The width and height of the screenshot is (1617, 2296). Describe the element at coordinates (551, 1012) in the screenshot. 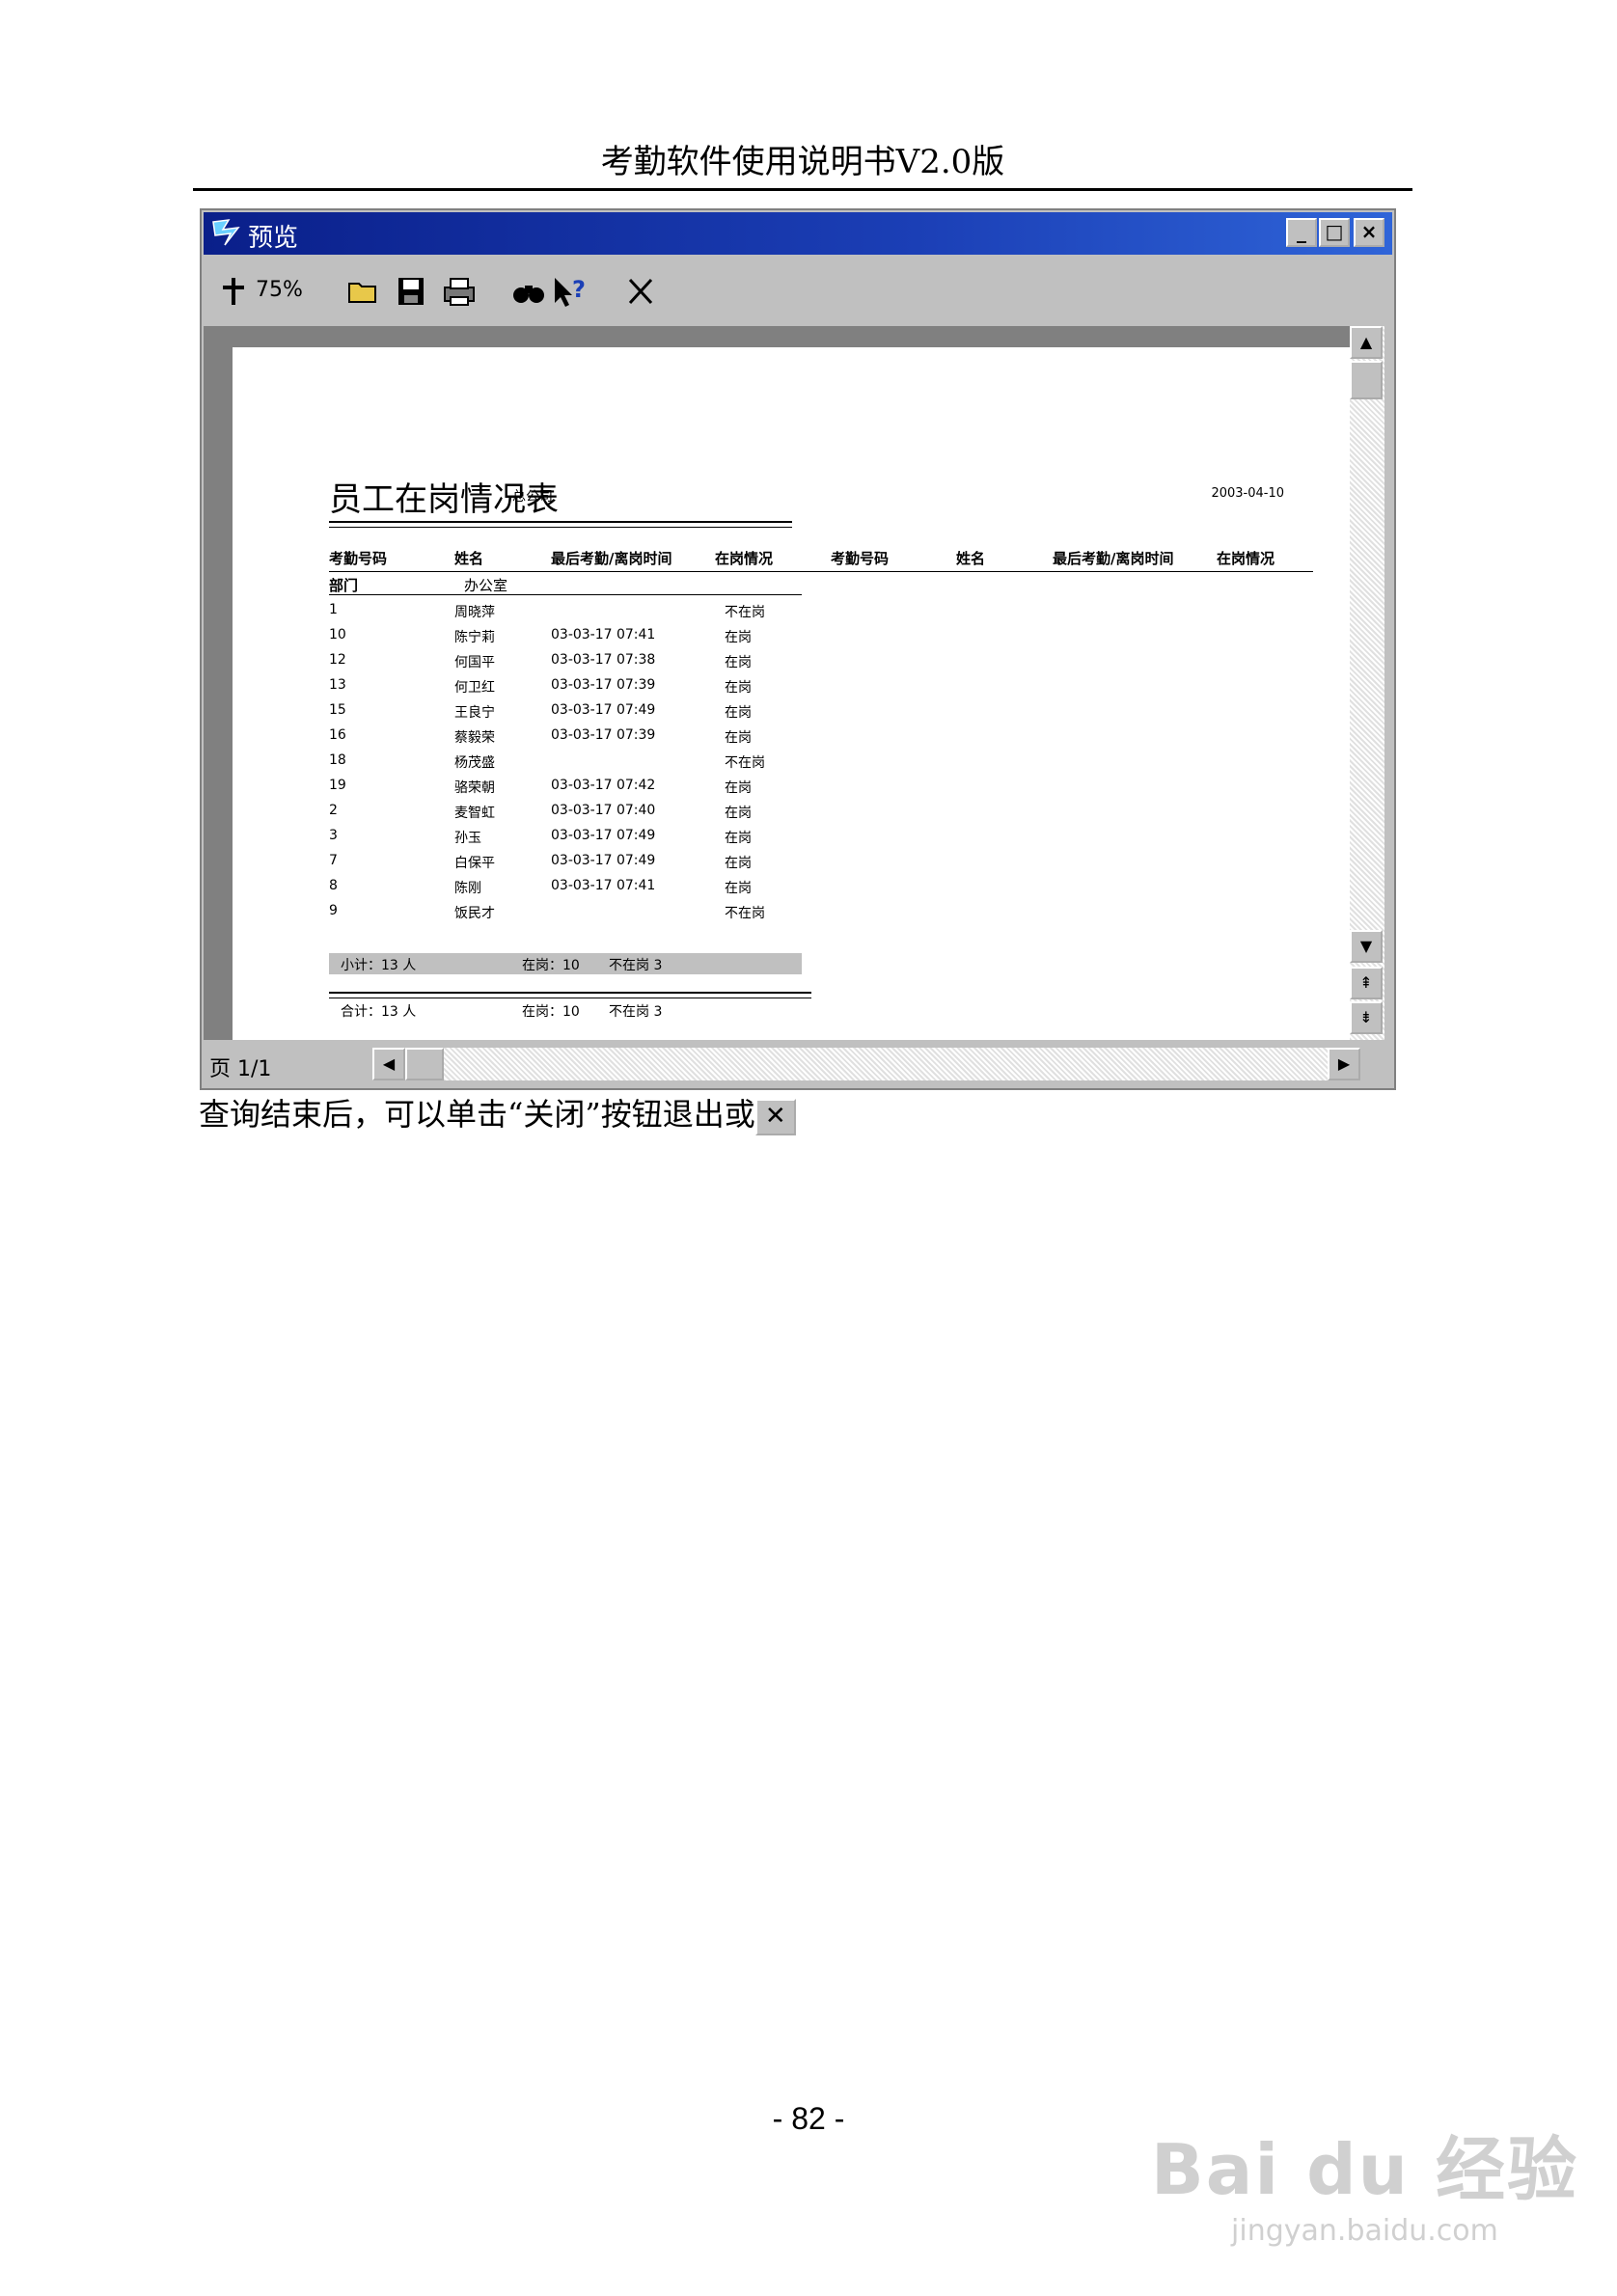

I see `total-on: 在岗：10` at that location.